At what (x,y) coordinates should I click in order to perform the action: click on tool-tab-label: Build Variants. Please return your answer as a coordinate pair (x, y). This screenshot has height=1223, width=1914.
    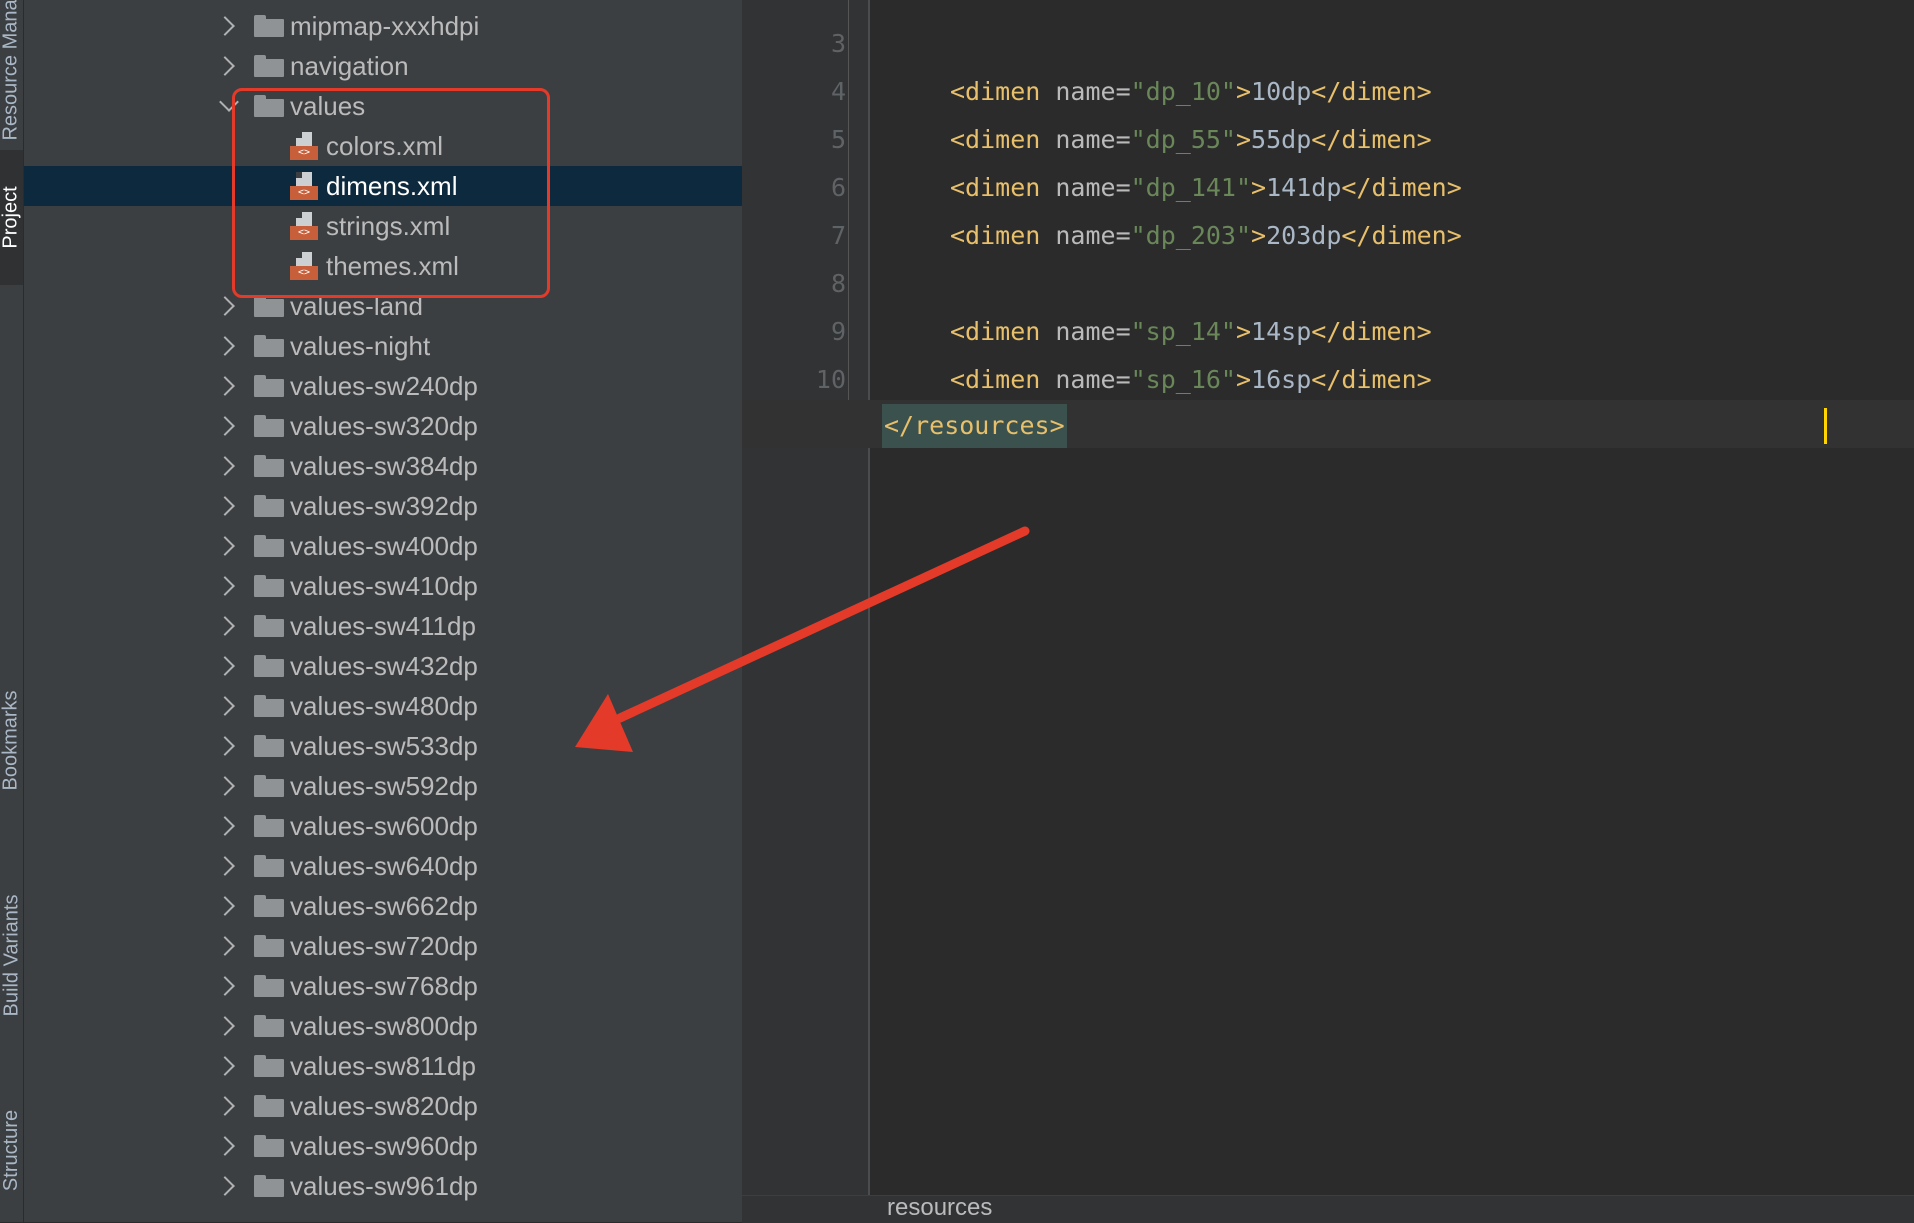
    Looking at the image, I should click on (11, 955).